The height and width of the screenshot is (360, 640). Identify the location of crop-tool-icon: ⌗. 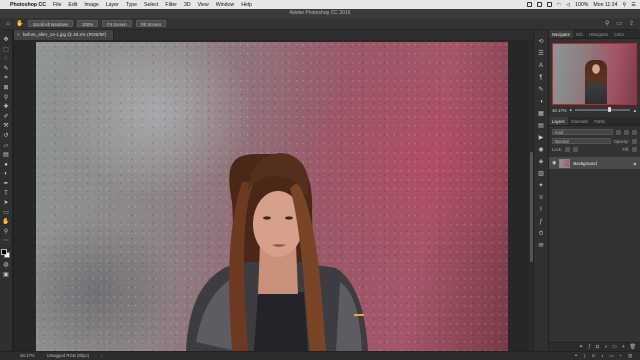
(6, 78).